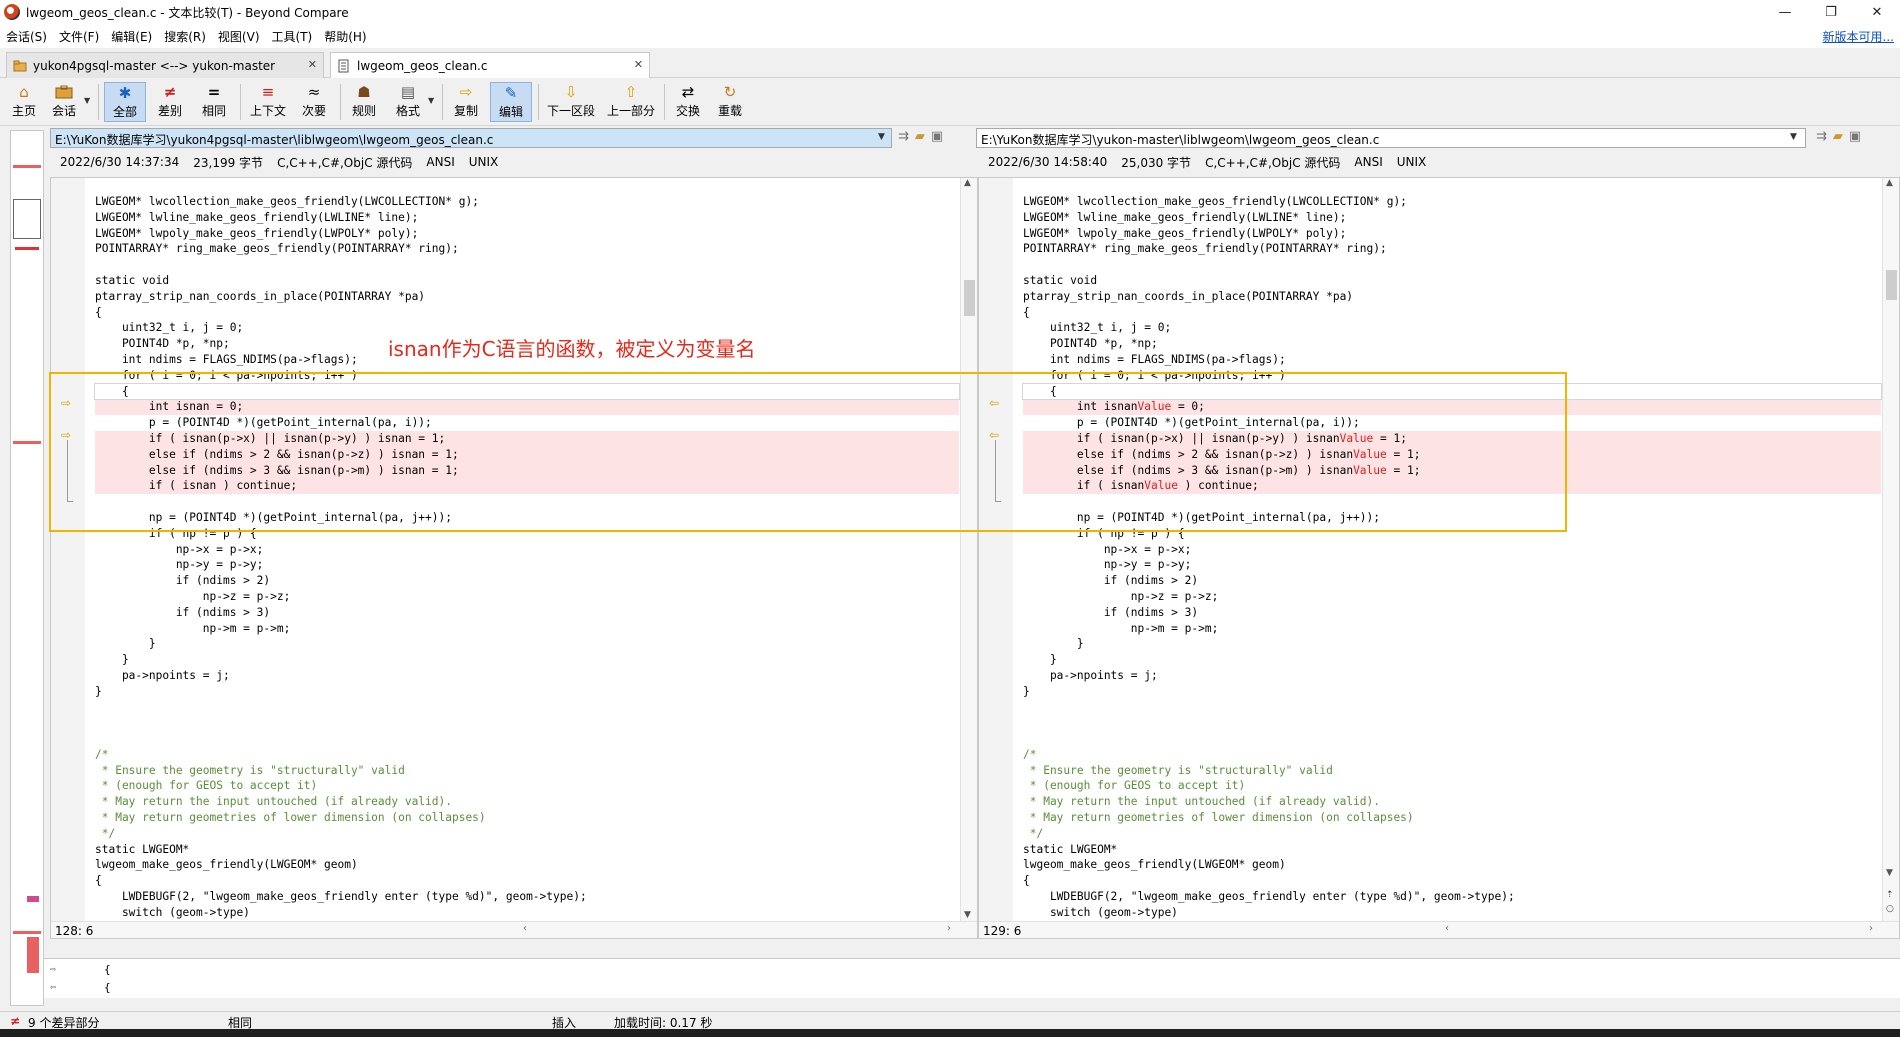  What do you see at coordinates (490, 65) in the screenshot?
I see `tab-text-compare: lwgeom_geos_clean.c ✕` at bounding box center [490, 65].